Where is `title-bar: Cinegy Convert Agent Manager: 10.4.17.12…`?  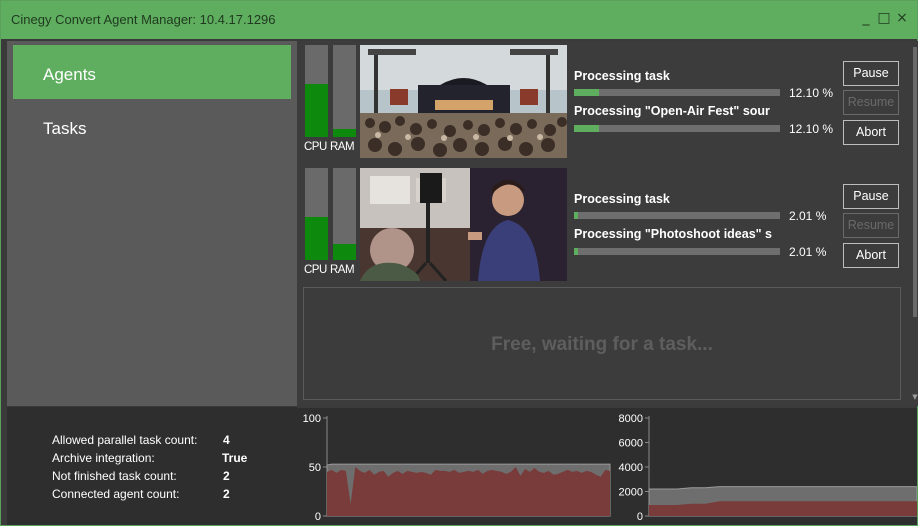
title-bar: Cinegy Convert Agent Manager: 10.4.17.12… is located at coordinates (459, 20).